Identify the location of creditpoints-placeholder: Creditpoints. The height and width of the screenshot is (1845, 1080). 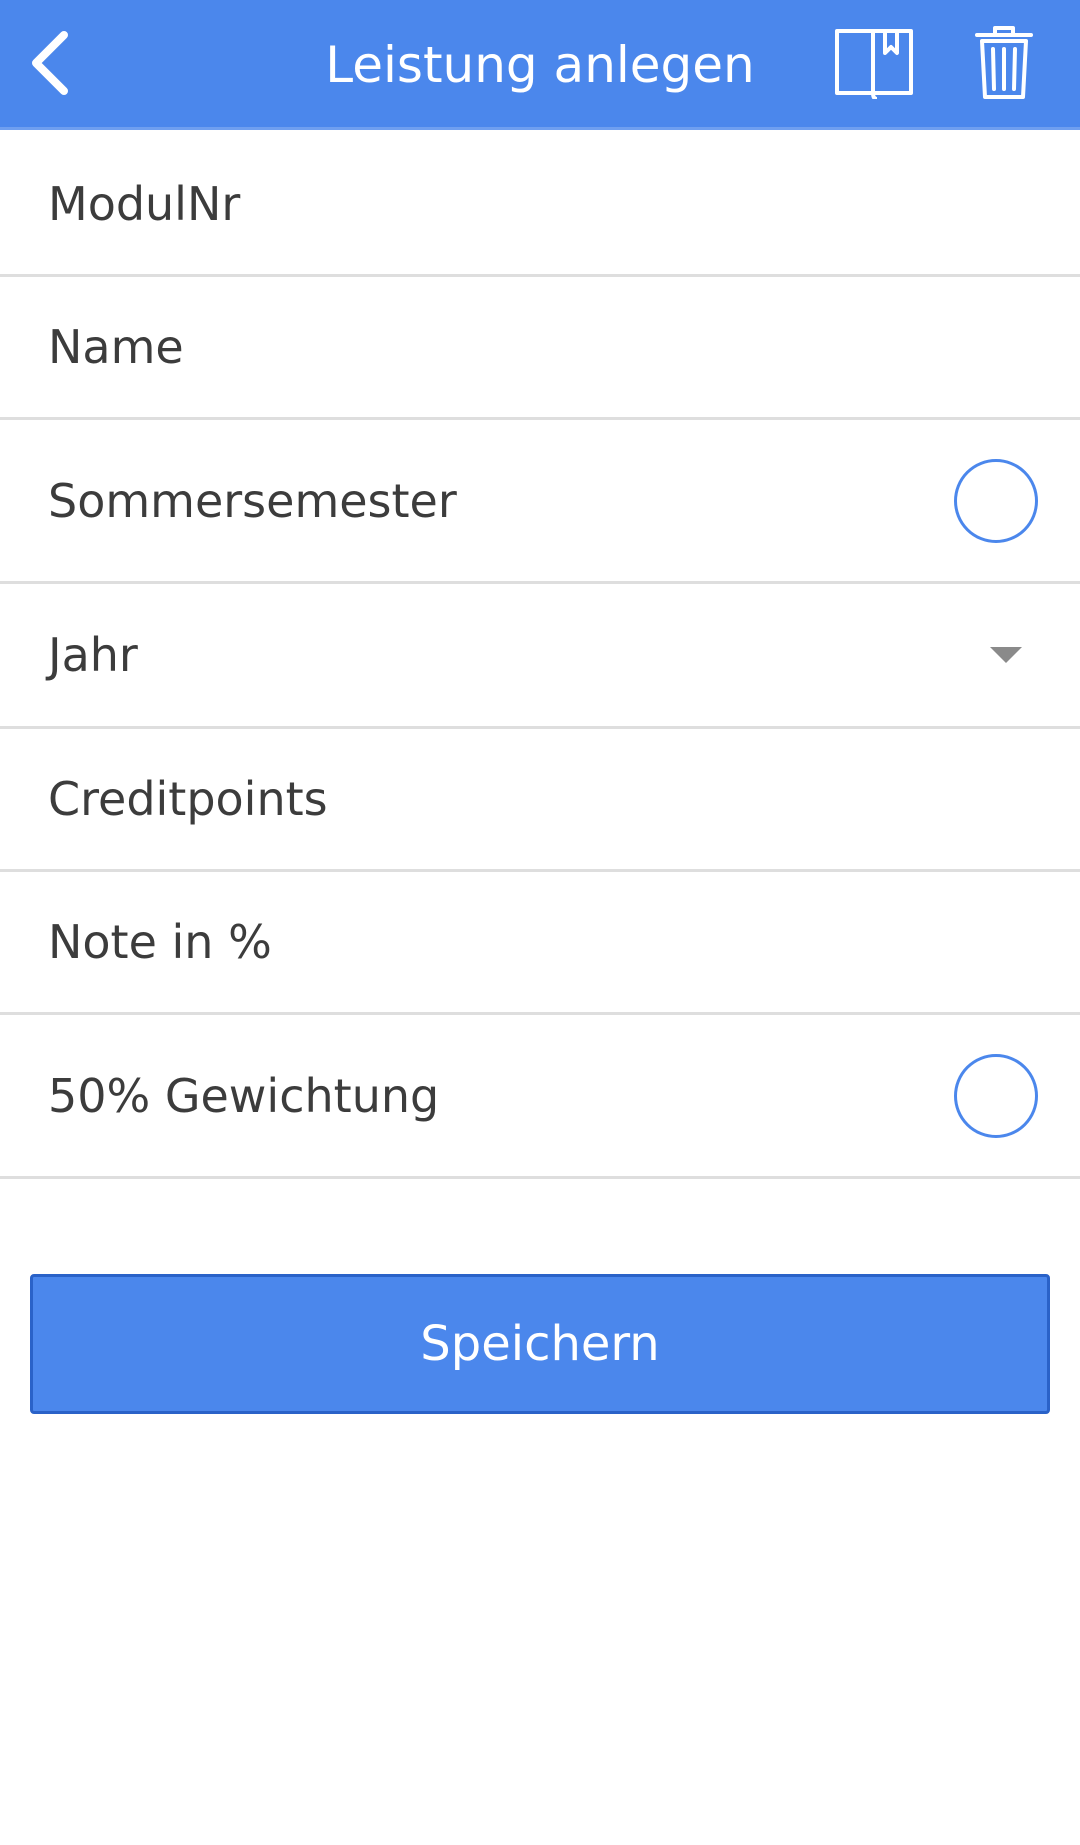
(188, 799).